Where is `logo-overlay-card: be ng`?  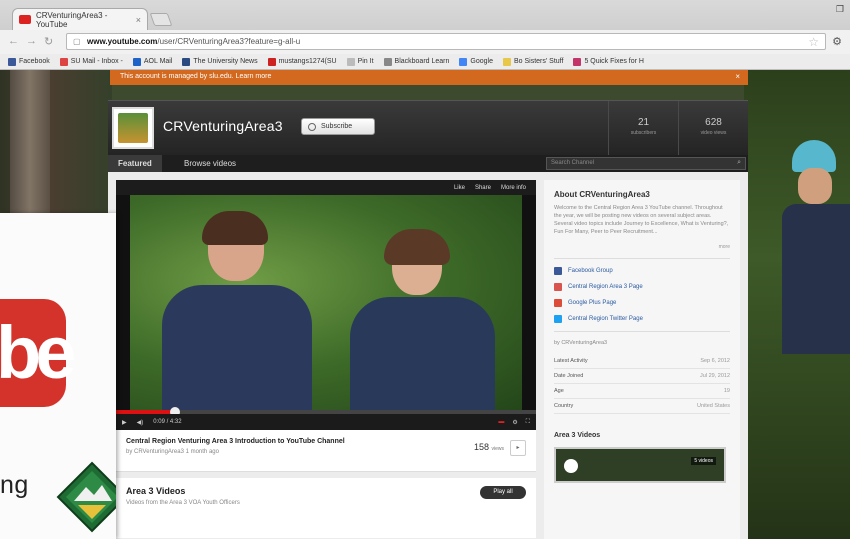 logo-overlay-card: be ng is located at coordinates (58, 376).